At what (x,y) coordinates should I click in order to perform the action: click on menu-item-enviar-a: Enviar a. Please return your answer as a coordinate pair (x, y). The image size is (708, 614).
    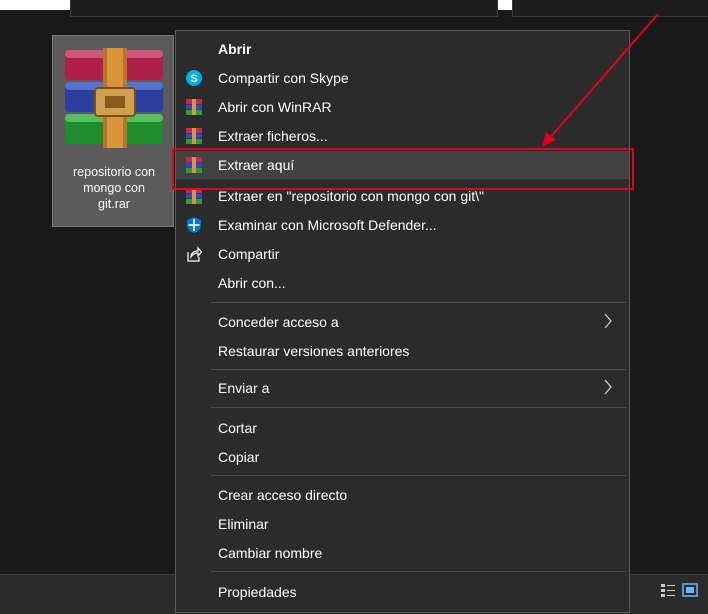
    Looking at the image, I should click on (402, 388).